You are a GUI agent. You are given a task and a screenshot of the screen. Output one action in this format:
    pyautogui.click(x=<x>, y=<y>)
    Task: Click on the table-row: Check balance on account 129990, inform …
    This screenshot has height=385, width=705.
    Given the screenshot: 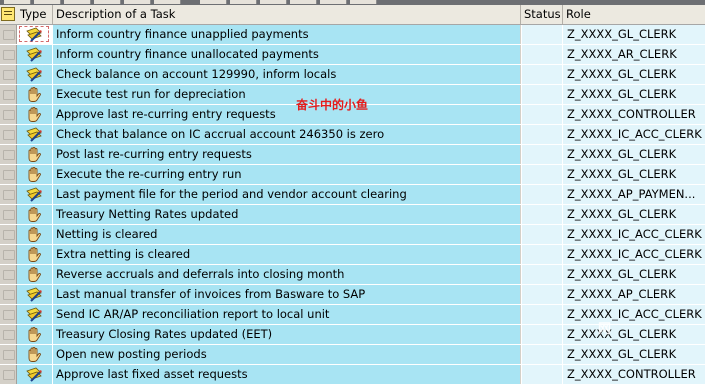 What is the action you would take?
    pyautogui.click(x=352, y=75)
    